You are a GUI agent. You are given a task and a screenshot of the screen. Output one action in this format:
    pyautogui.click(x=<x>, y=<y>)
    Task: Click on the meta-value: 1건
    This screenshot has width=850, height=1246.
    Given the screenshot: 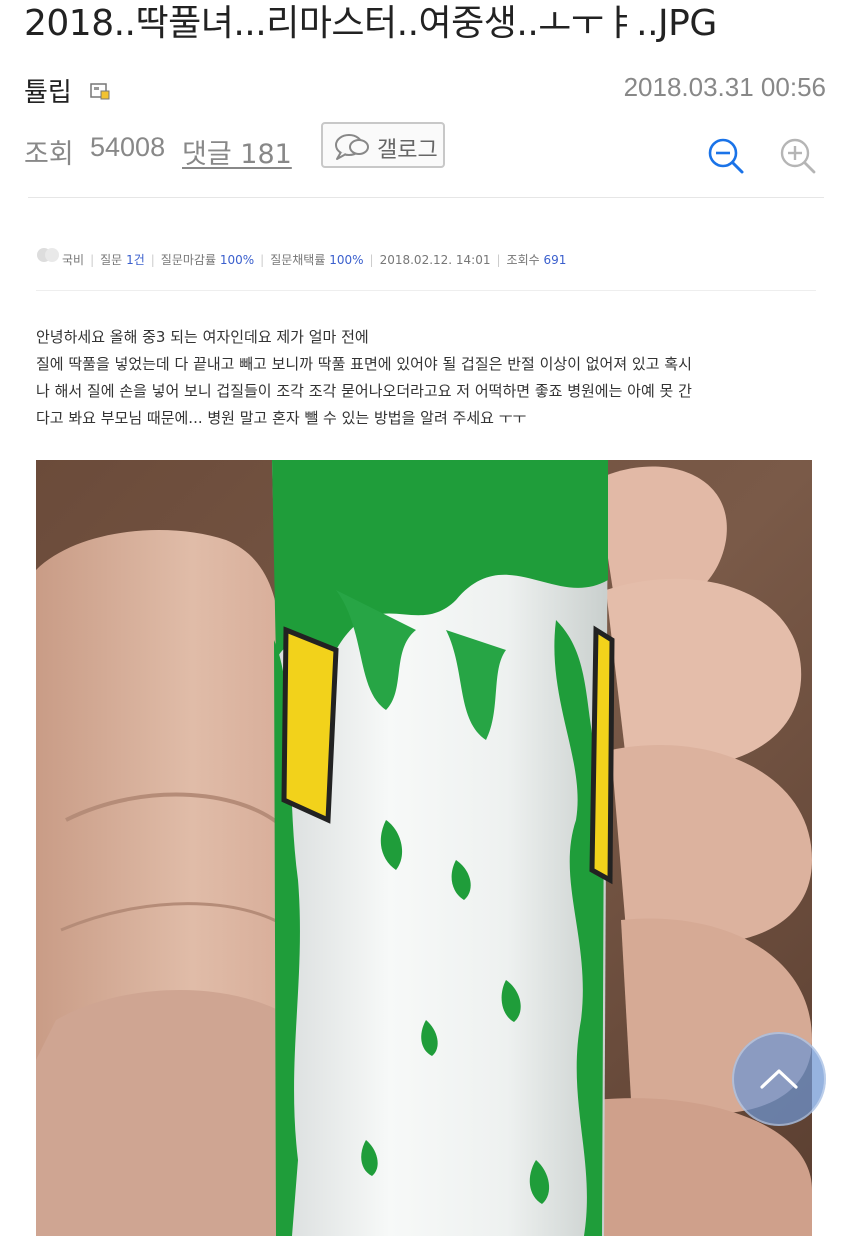 What is the action you would take?
    pyautogui.click(x=135, y=260)
    